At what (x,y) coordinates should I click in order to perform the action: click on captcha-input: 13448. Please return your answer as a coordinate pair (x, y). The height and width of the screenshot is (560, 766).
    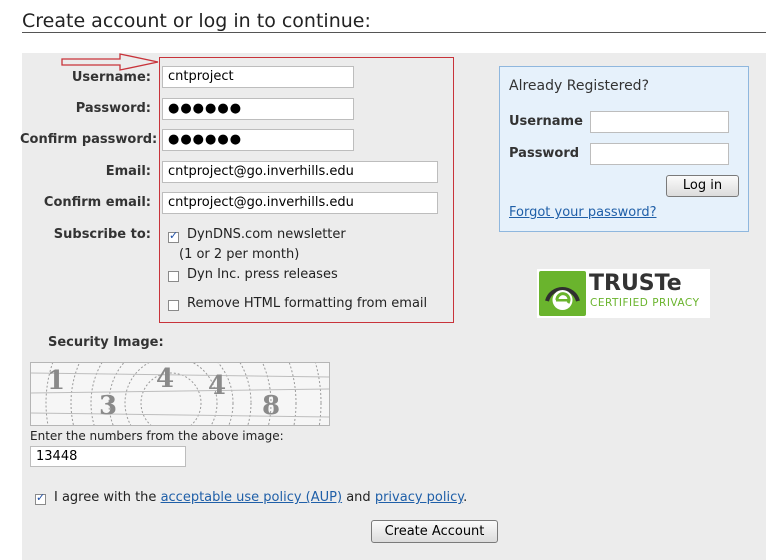
    Looking at the image, I should click on (108, 456).